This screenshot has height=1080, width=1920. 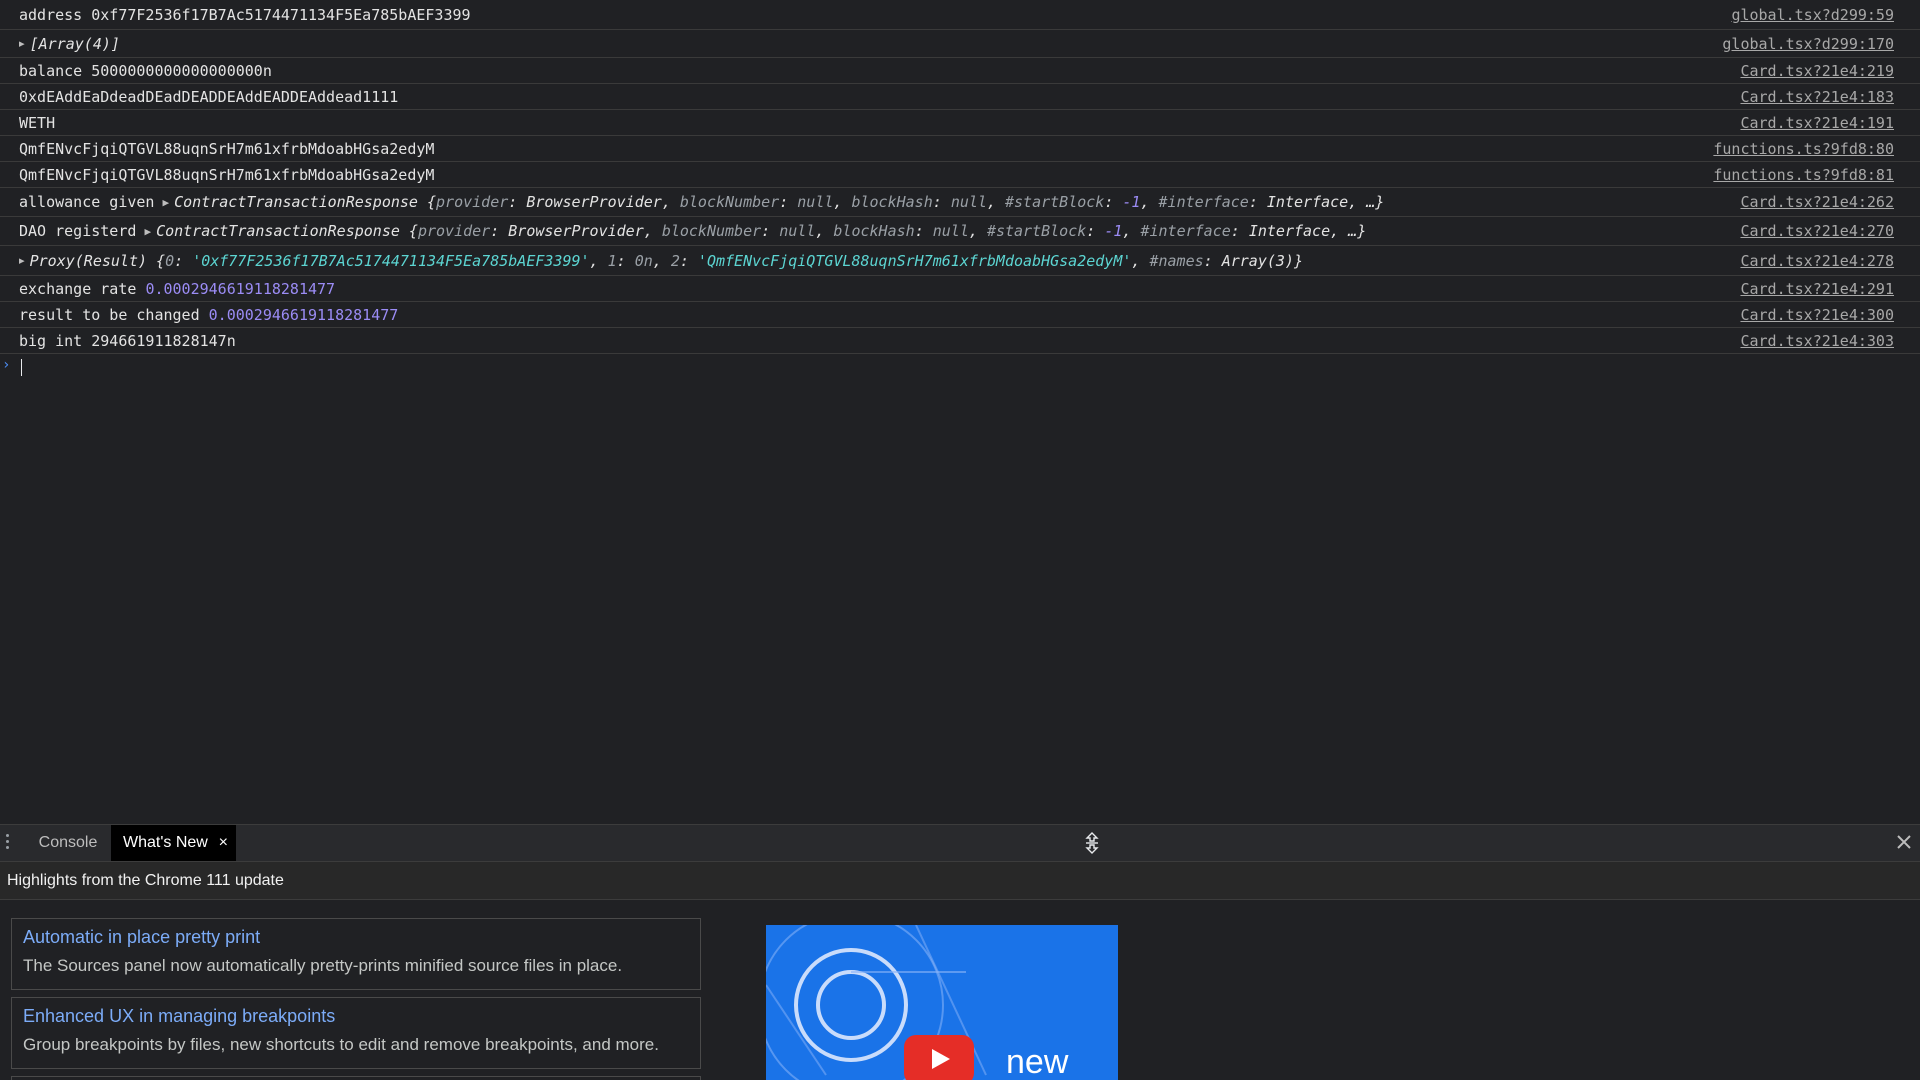 I want to click on log-source-link: functions.ts?9fd8:80, so click(x=1803, y=149).